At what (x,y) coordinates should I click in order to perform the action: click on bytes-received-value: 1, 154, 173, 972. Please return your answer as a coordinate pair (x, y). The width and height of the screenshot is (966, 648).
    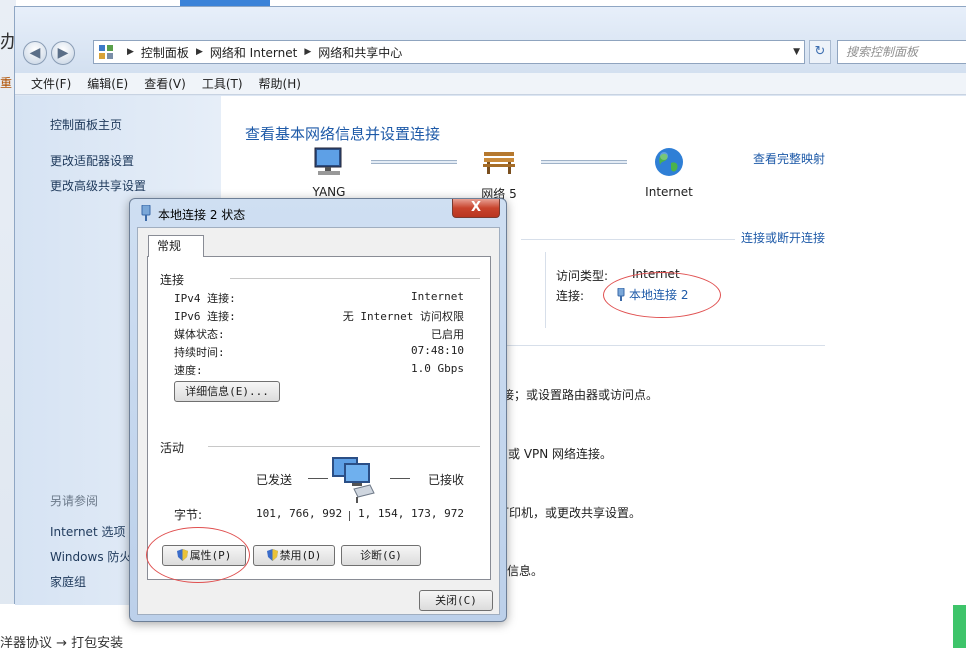
    Looking at the image, I should click on (411, 513).